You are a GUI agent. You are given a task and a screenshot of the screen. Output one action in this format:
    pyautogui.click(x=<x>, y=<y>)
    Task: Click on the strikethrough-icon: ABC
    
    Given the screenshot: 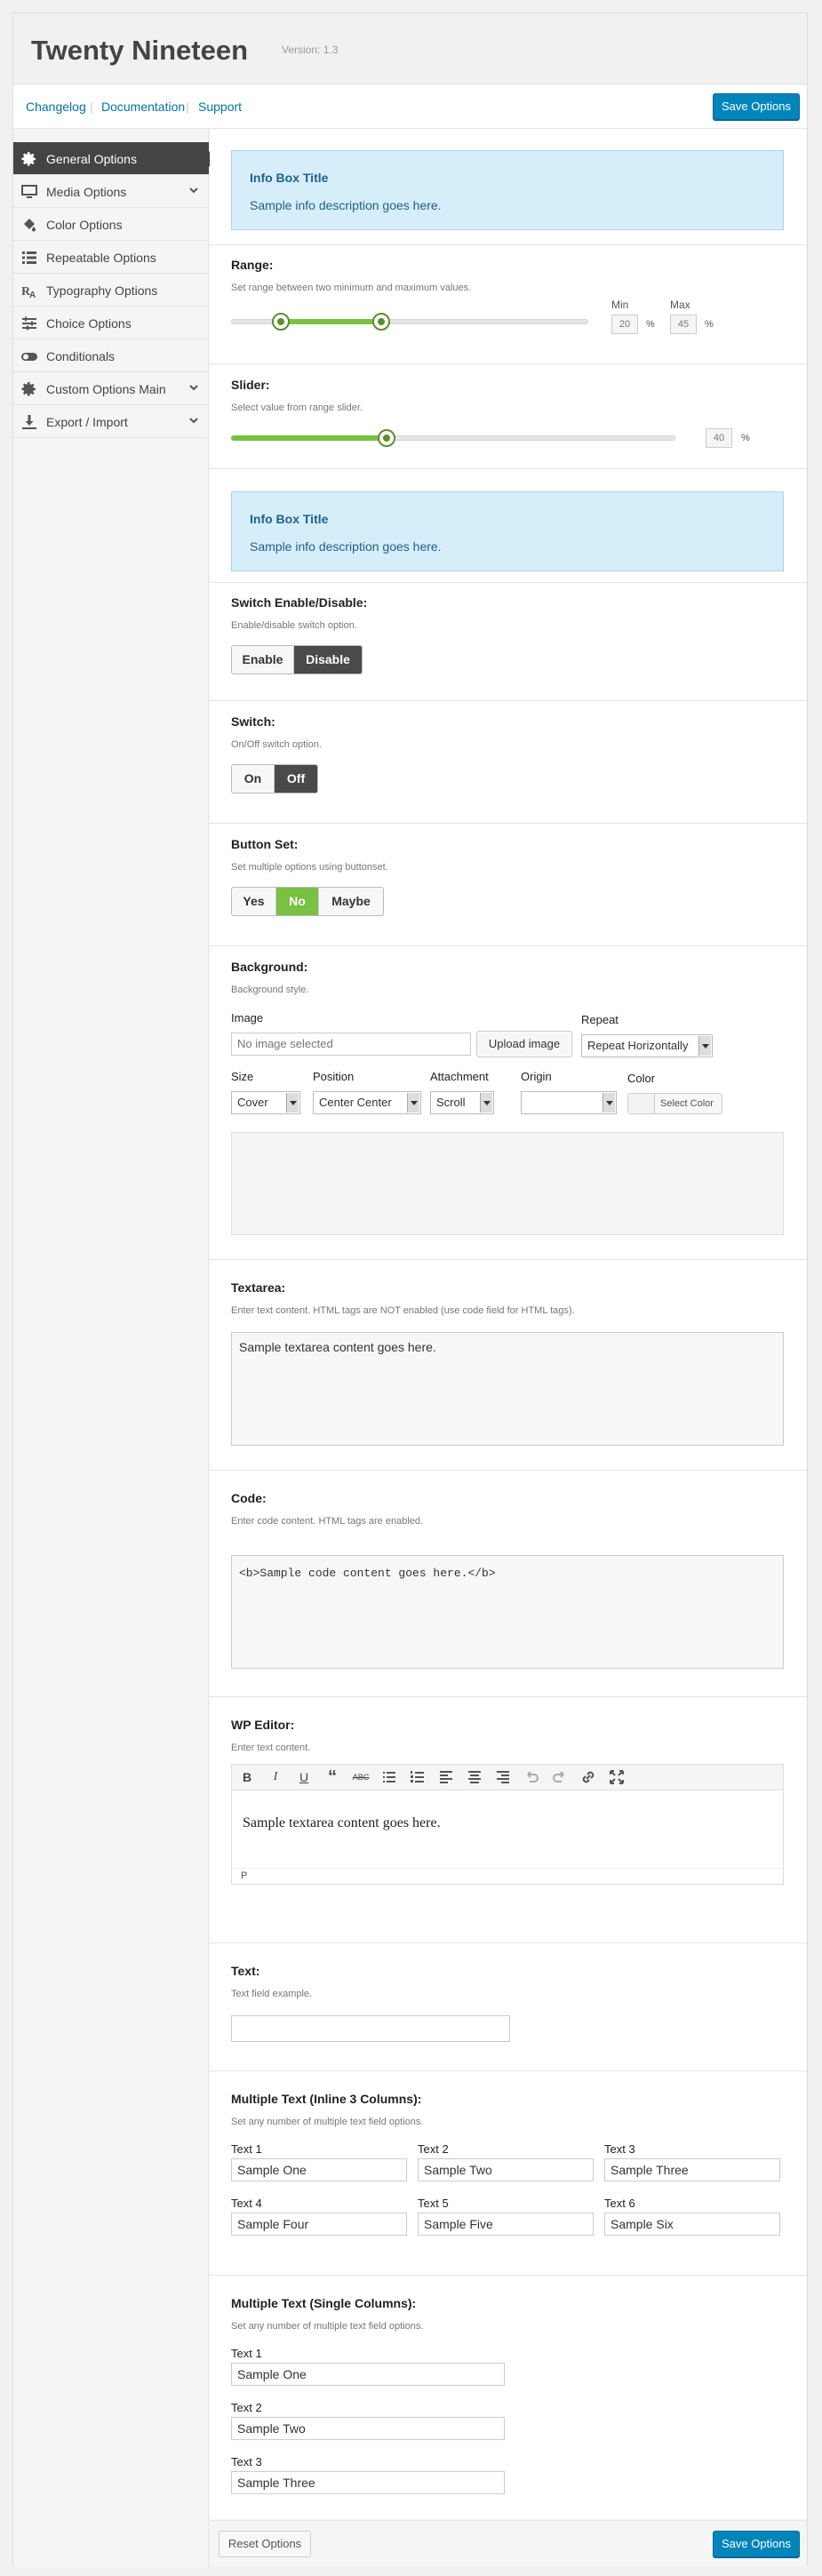 What is the action you would take?
    pyautogui.click(x=361, y=1777)
    